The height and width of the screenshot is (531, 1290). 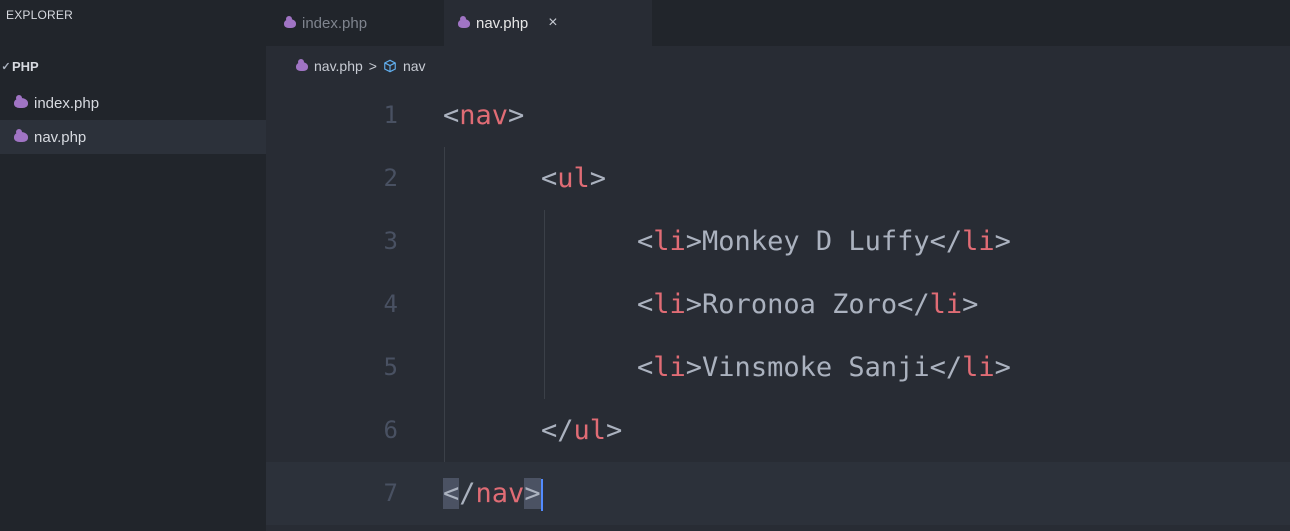 What do you see at coordinates (390, 304) in the screenshot?
I see `line-number: 4` at bounding box center [390, 304].